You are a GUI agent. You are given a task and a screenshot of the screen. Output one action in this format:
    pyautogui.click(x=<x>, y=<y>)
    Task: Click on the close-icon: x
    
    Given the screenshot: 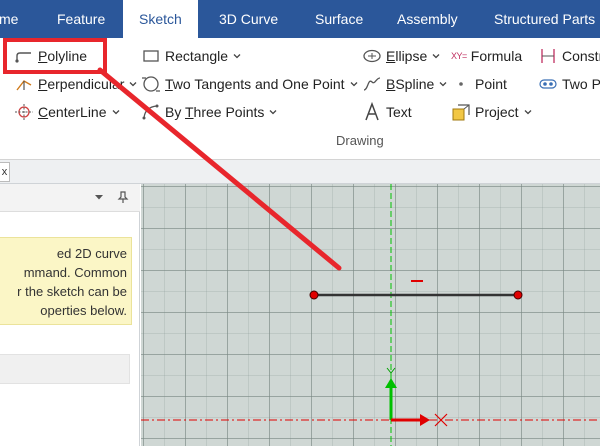 What is the action you would take?
    pyautogui.click(x=5, y=172)
    